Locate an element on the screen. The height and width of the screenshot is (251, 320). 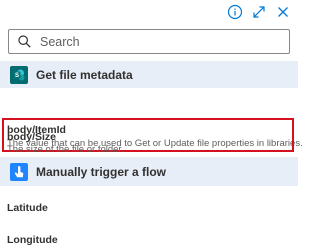
dynamic-content-item-latitude: Latitude is located at coordinates (149, 207).